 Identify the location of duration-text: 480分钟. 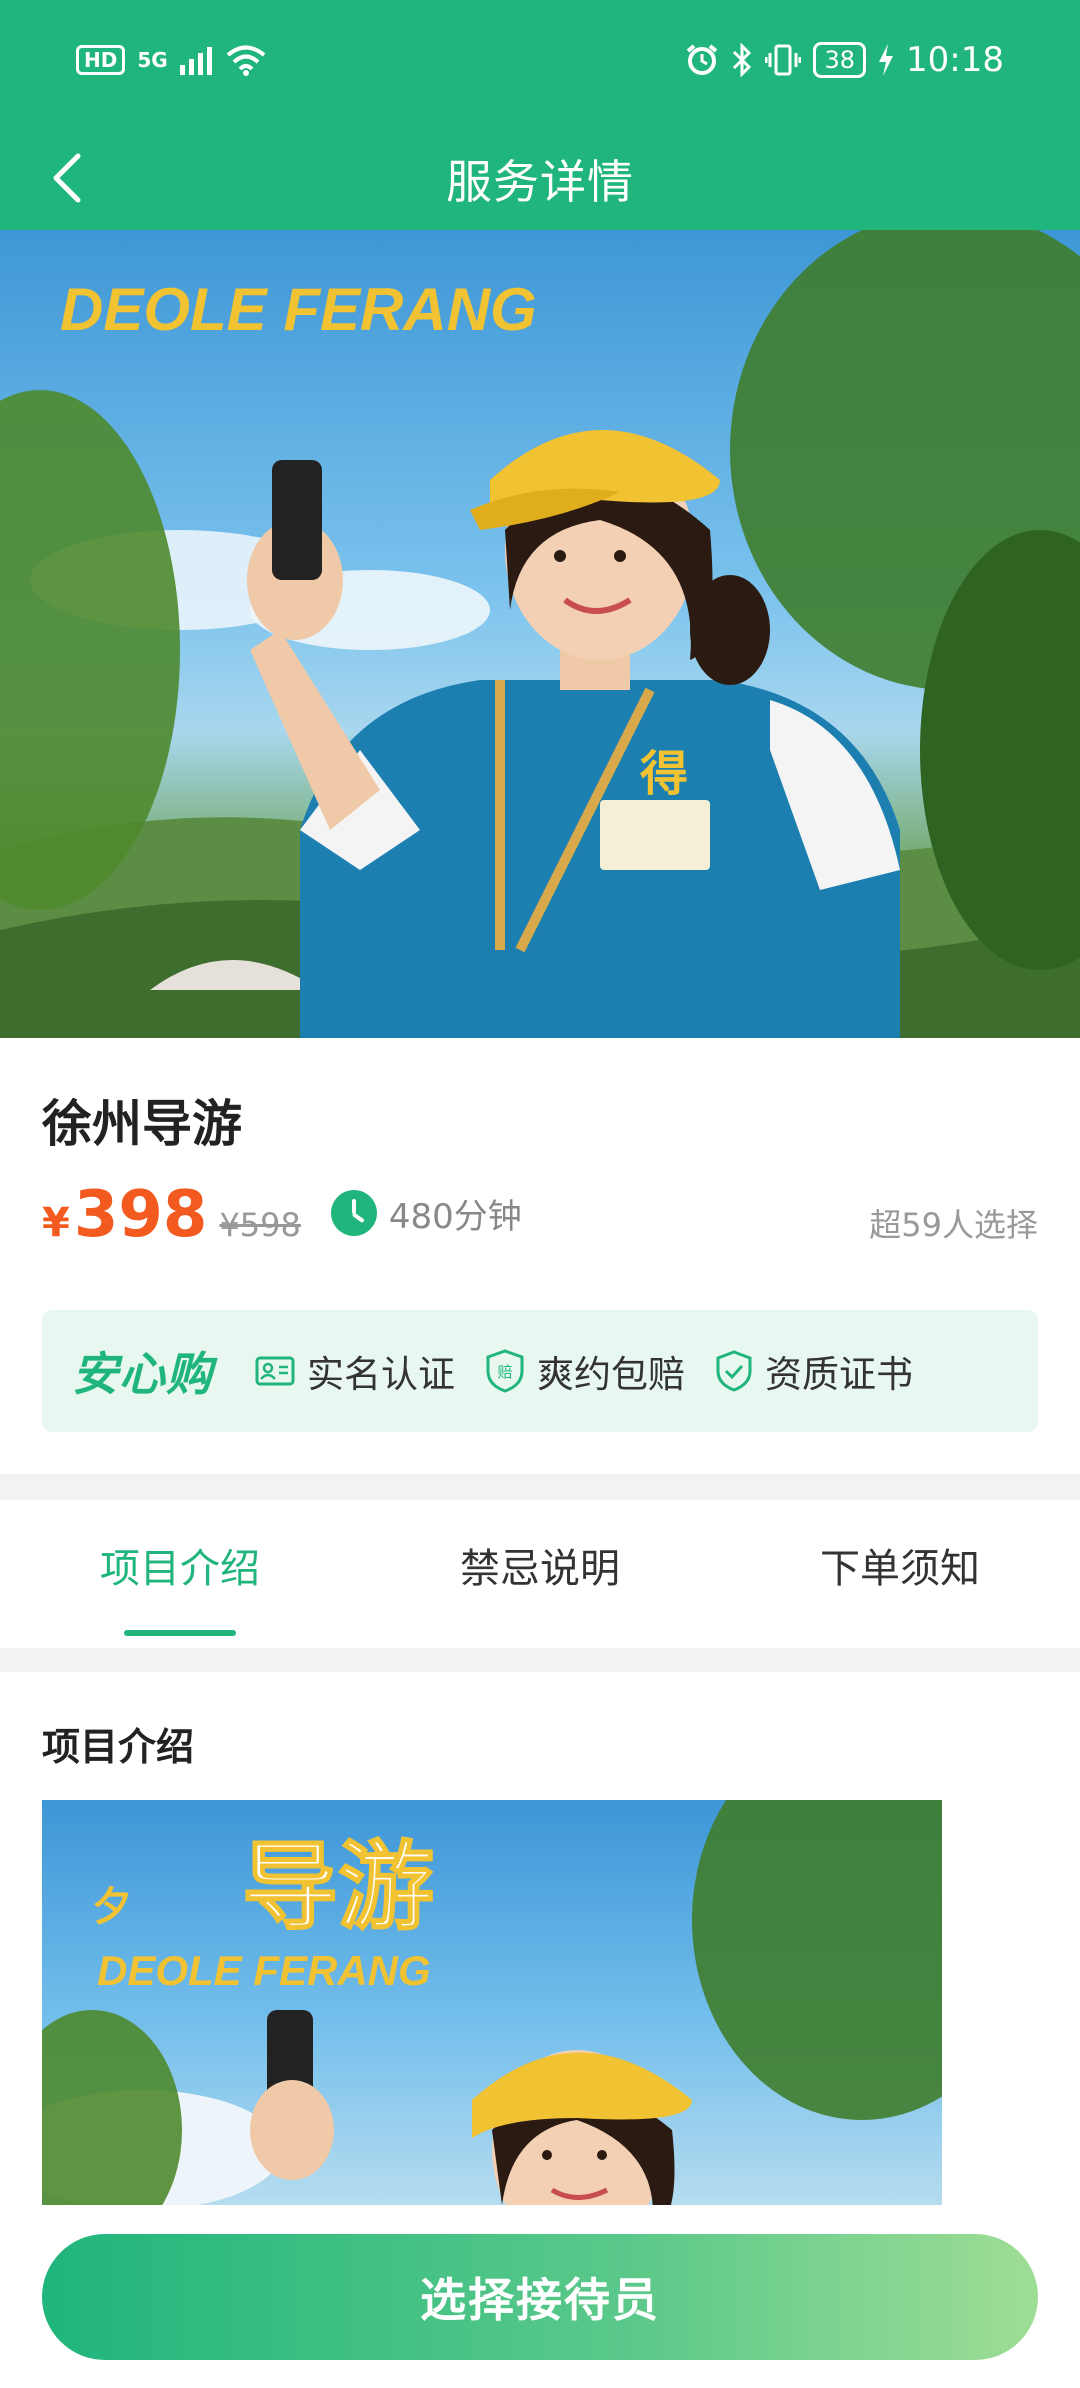
(455, 1216).